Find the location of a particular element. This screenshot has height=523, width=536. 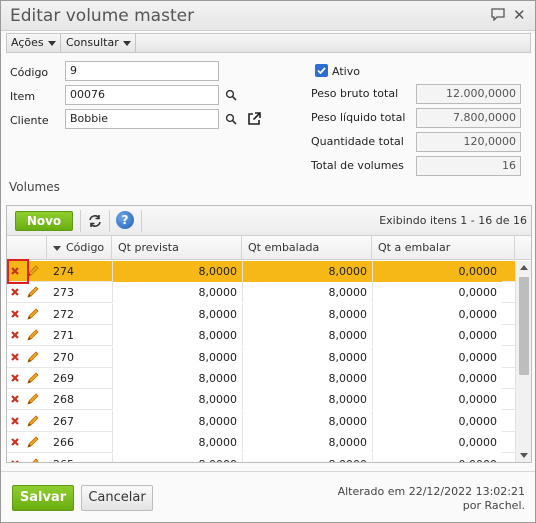

table-row: 270 8,0000 8,0000 0,0000 is located at coordinates (261, 357).